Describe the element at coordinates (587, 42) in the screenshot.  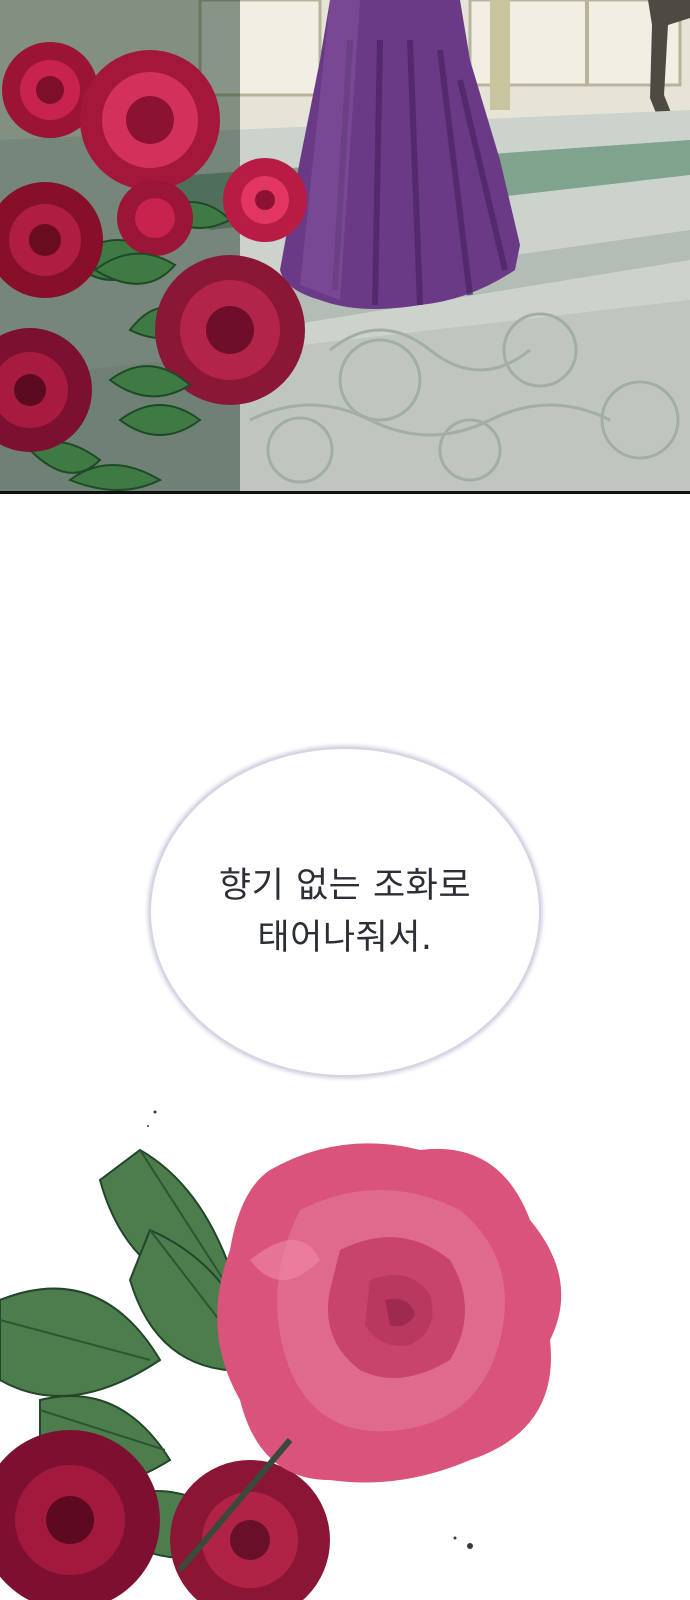
I see `wall-panel-divider` at that location.